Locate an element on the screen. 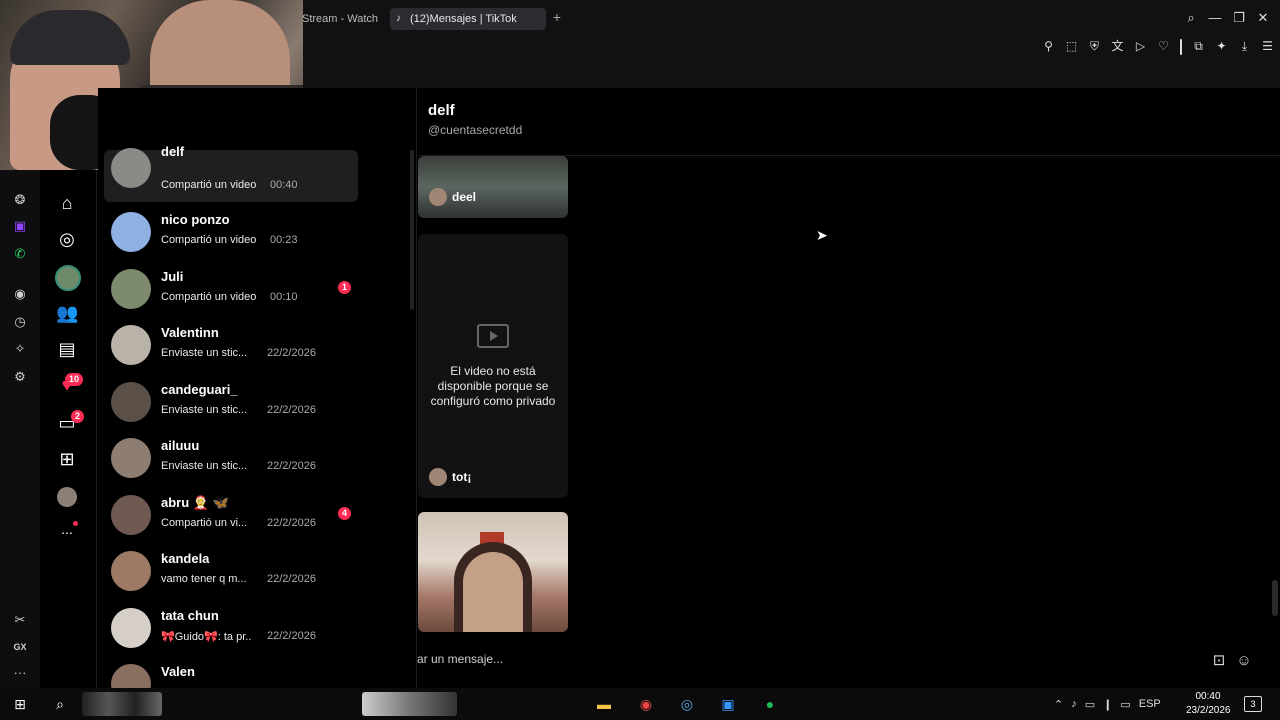 This screenshot has width=1280, height=720. play-icon: ▷ is located at coordinates (1140, 46).